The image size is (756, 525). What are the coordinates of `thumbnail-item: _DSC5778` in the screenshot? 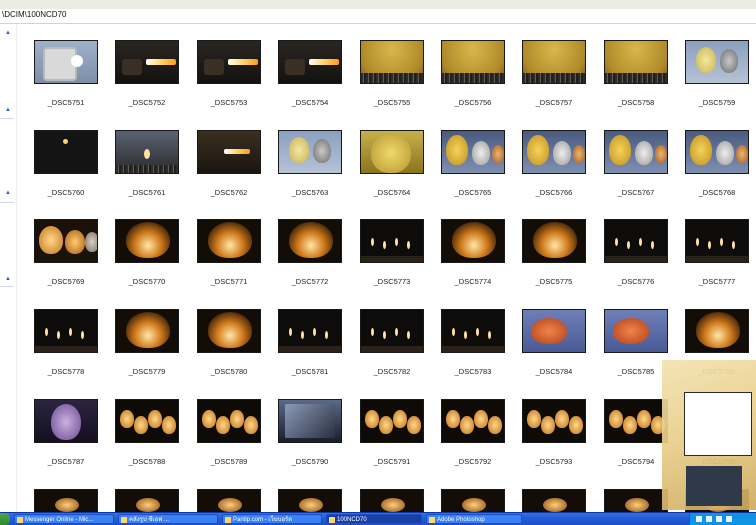 It's located at (66, 344).